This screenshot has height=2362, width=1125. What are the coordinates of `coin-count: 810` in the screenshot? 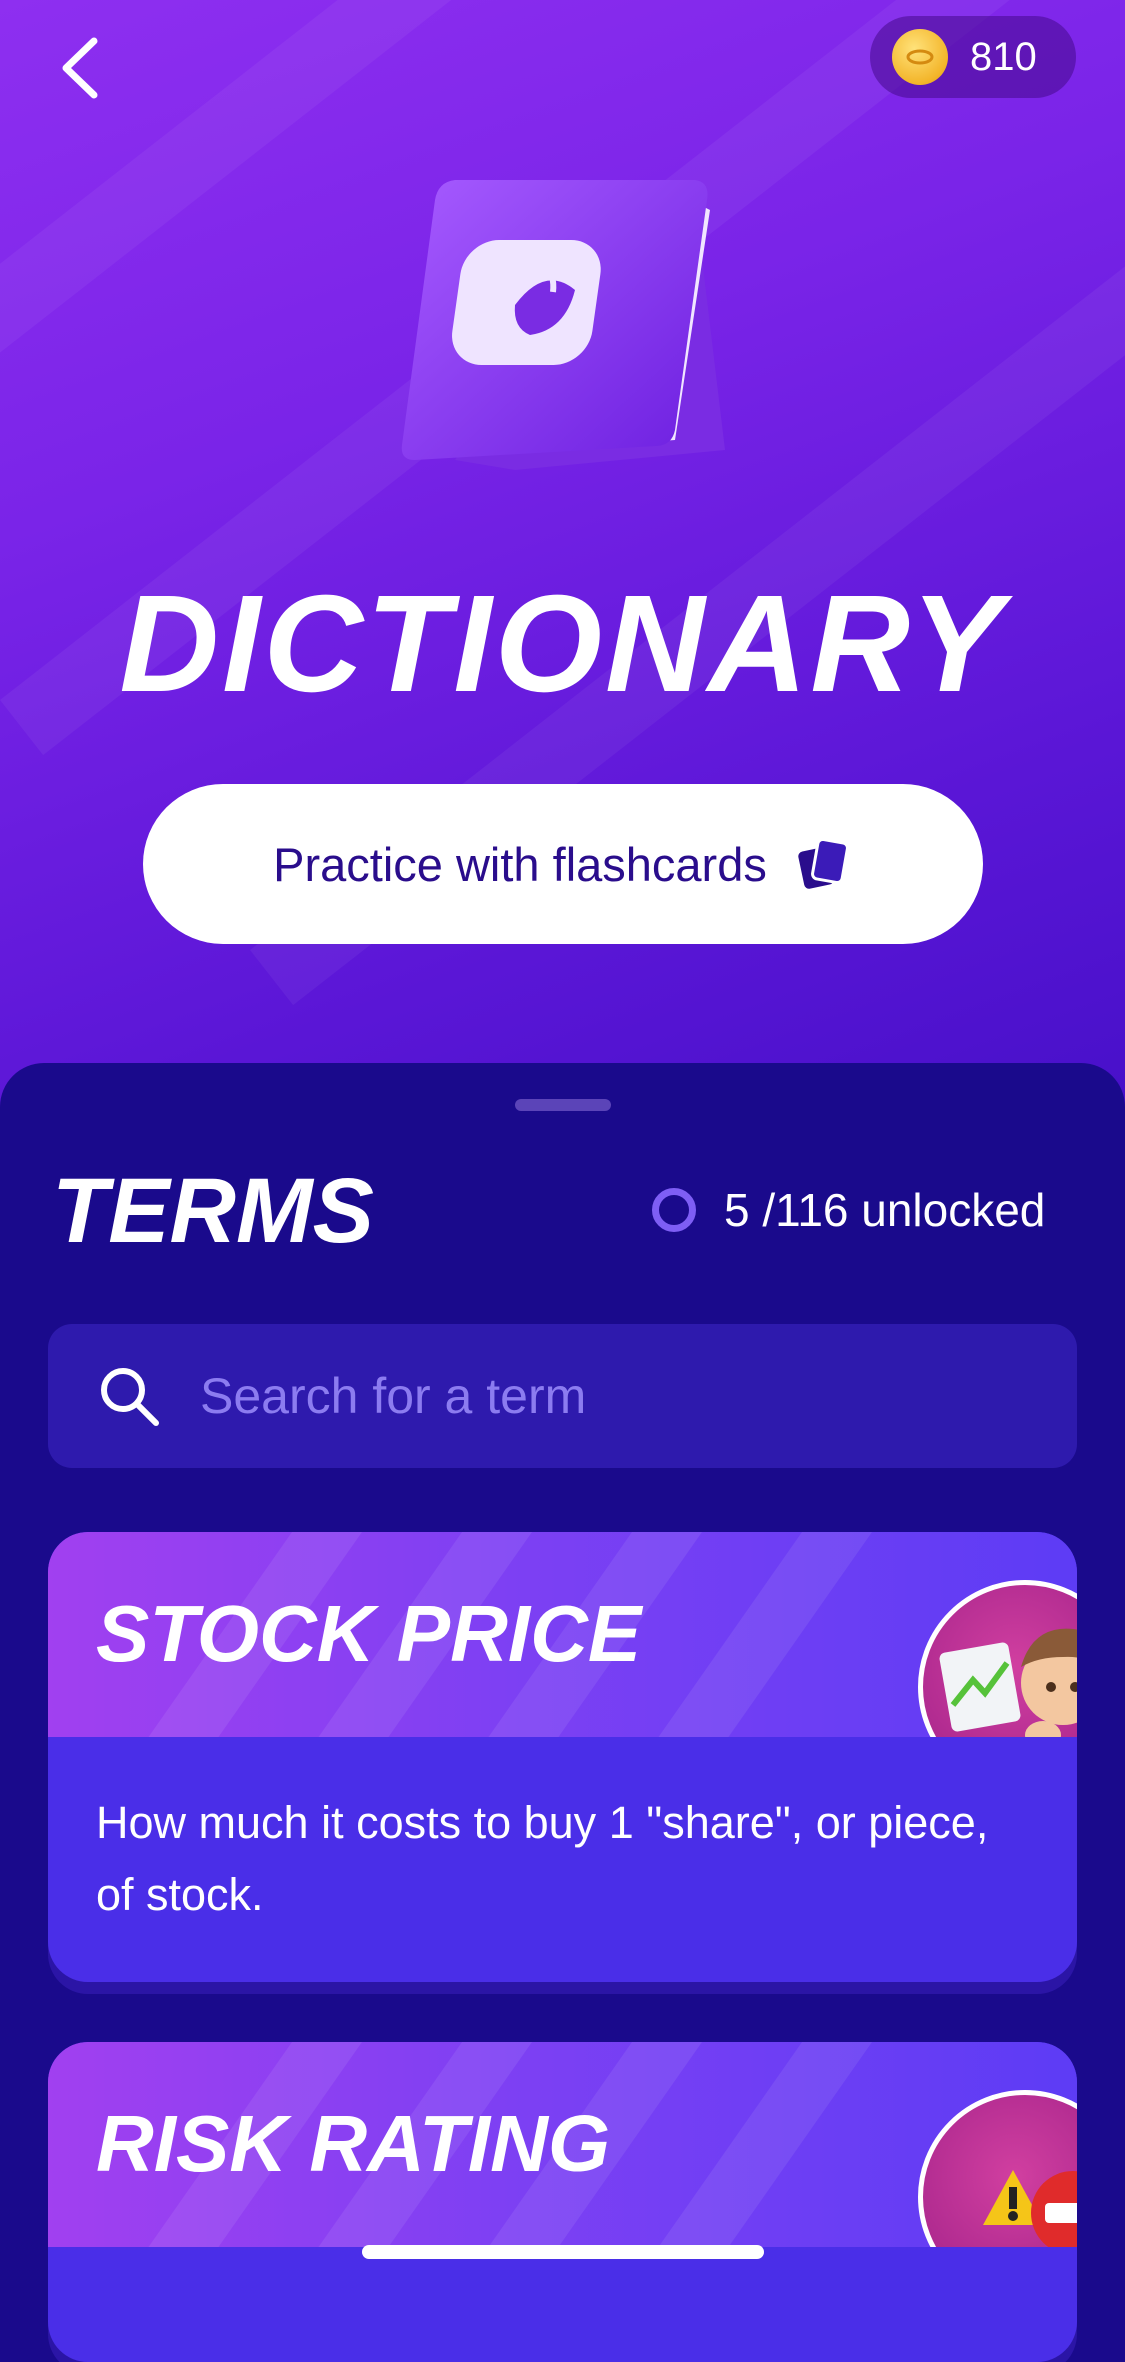 It's located at (1003, 56).